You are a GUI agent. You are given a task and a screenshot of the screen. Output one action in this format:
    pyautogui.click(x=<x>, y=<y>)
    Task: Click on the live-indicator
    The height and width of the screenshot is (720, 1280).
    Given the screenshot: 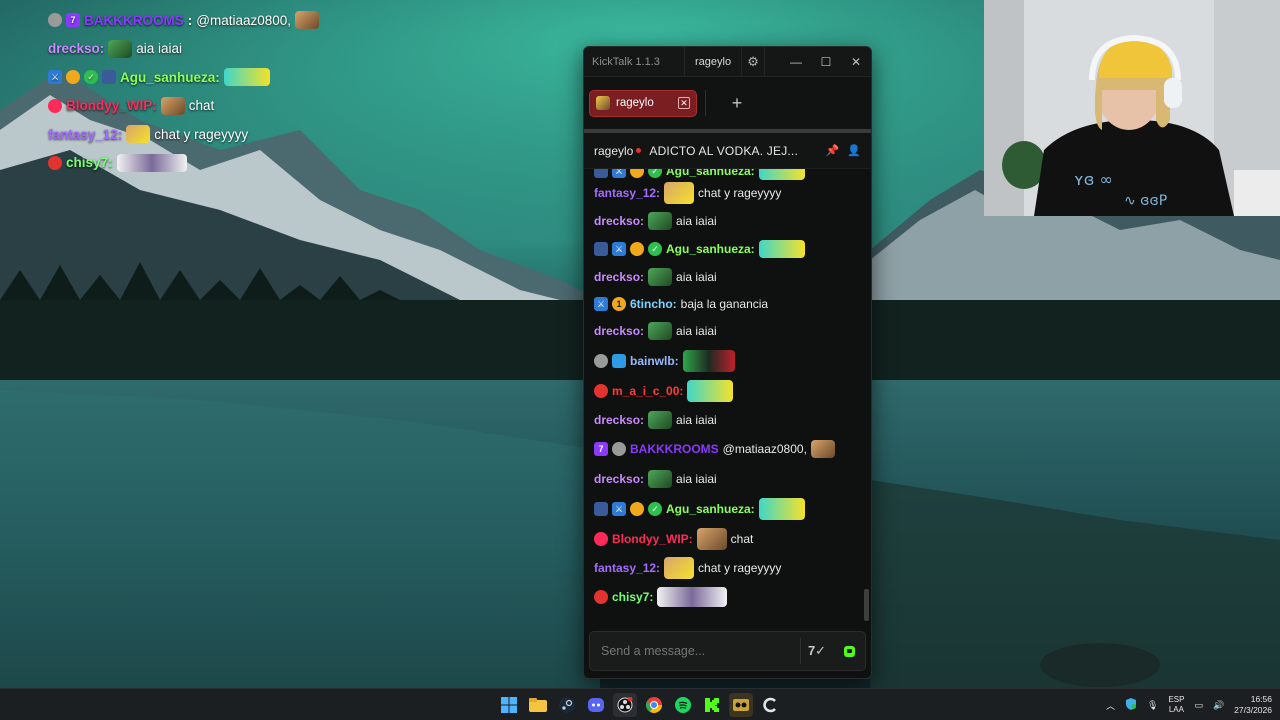 What is the action you would take?
    pyautogui.click(x=639, y=150)
    